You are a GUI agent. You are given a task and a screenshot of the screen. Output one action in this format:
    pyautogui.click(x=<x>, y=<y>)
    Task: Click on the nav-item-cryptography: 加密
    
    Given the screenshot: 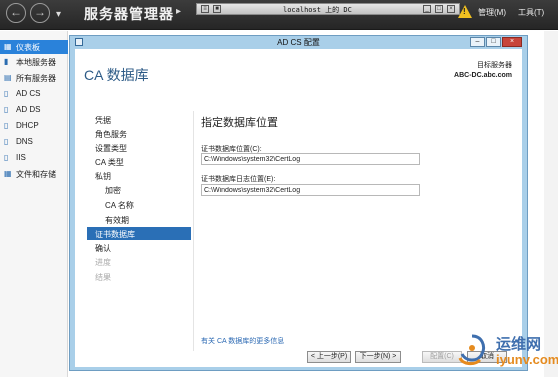 What is the action you would take?
    pyautogui.click(x=143, y=189)
    